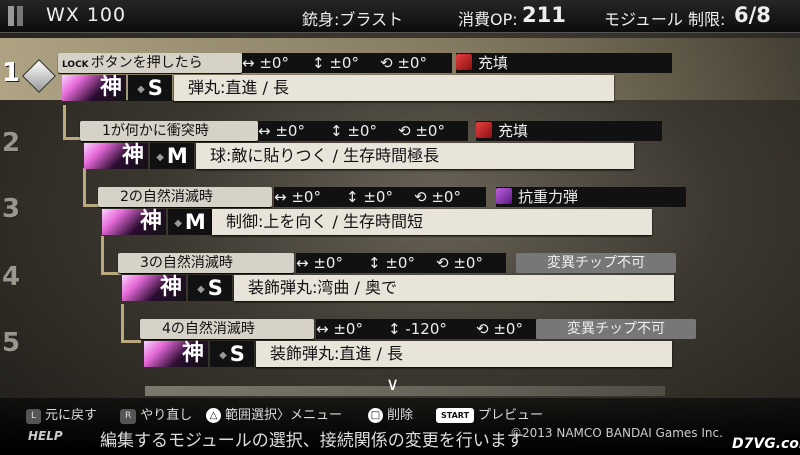 The image size is (800, 455). I want to click on preview-button: START プレビュー, so click(489, 413).